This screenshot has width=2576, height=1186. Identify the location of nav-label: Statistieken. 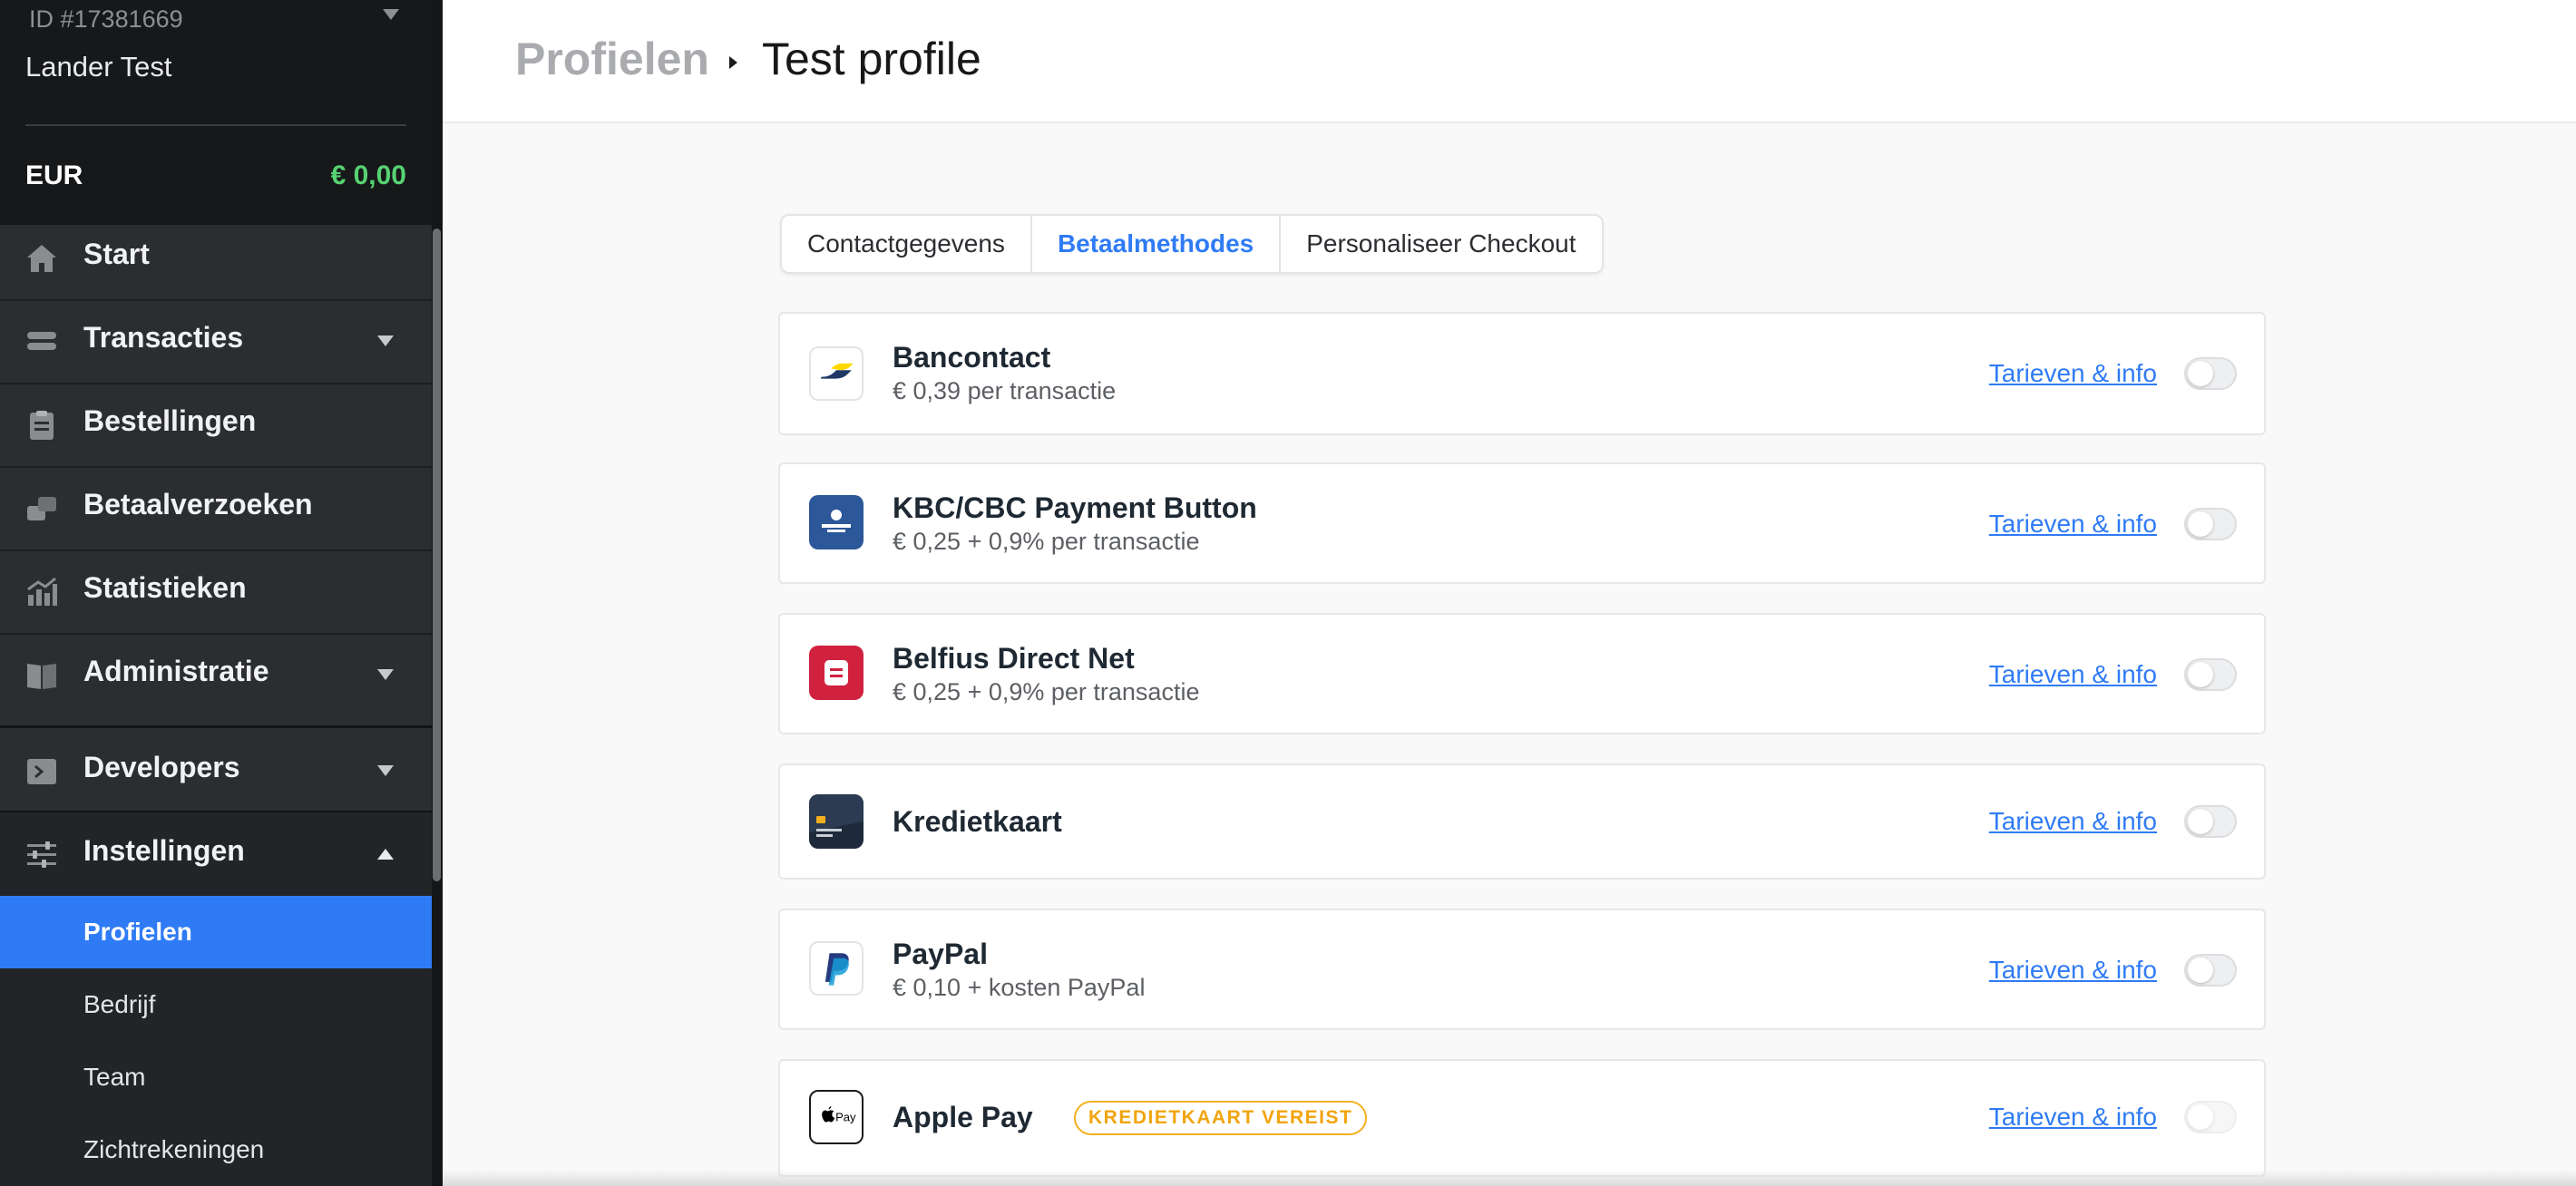
(165, 587).